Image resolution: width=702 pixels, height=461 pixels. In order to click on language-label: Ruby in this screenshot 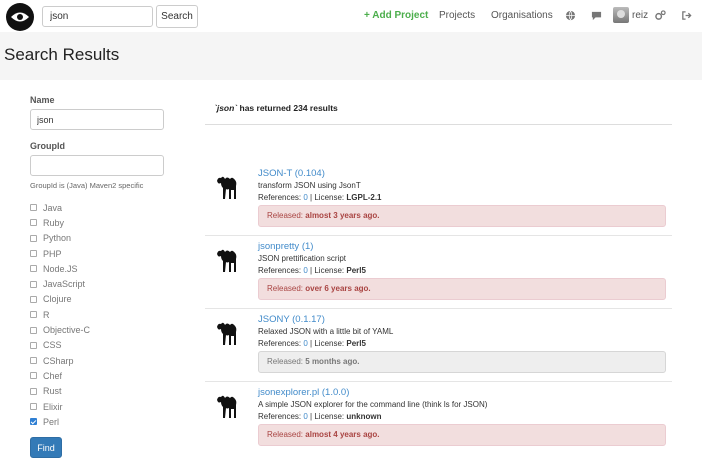, I will do `click(54, 222)`.